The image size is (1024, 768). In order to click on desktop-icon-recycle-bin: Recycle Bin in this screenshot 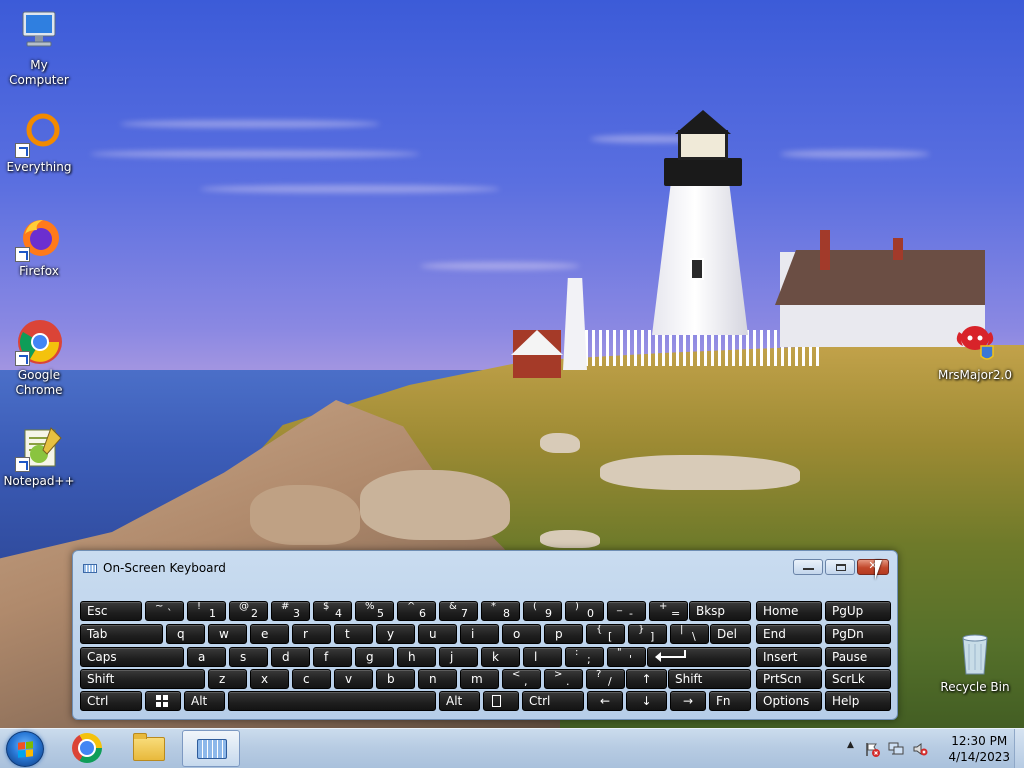, I will do `click(975, 662)`.